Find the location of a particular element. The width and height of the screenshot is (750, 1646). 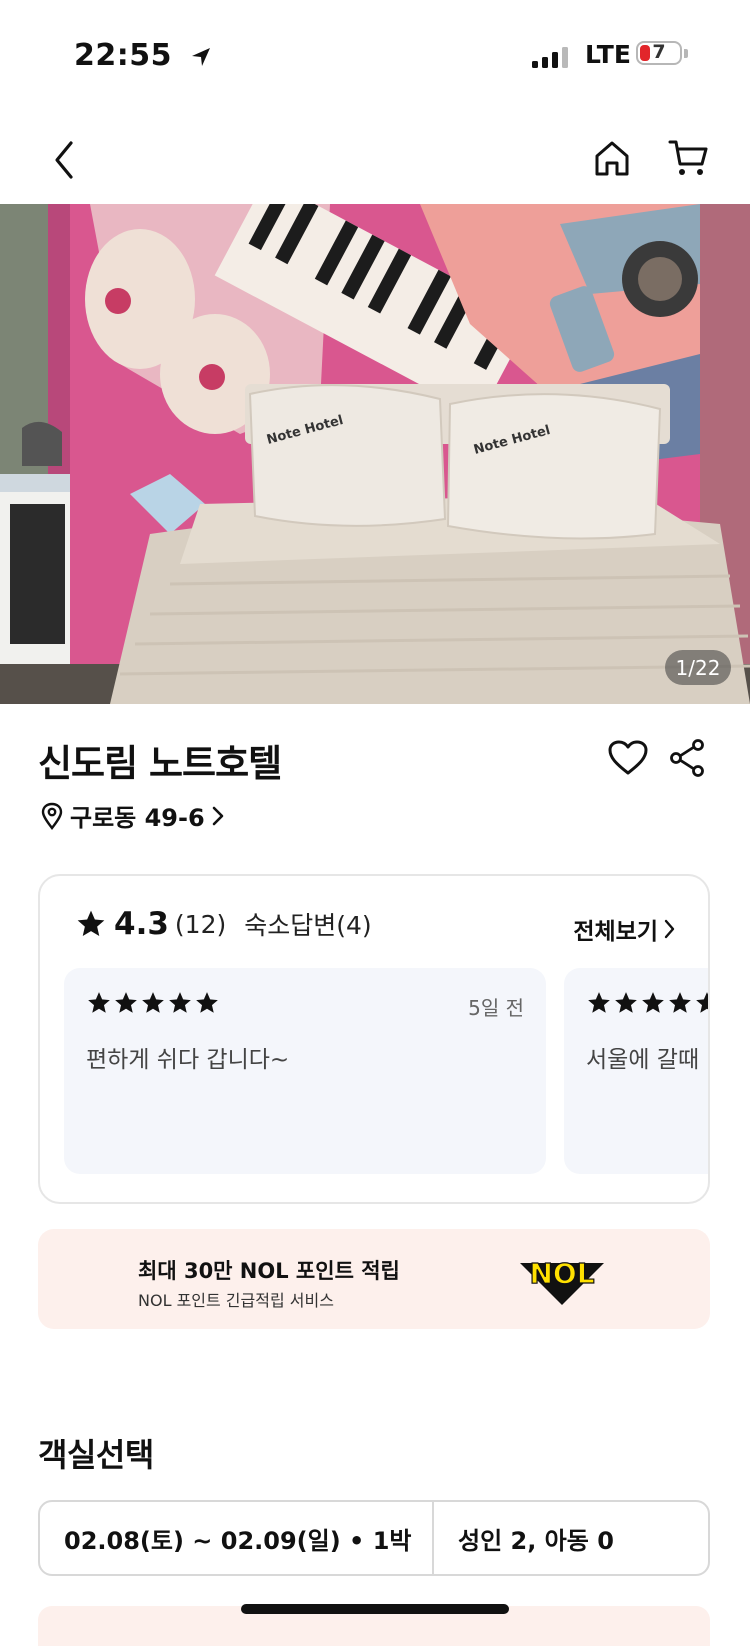

review-item: 5일 전 편하게 쉬다 갑니다~ is located at coordinates (305, 1071).